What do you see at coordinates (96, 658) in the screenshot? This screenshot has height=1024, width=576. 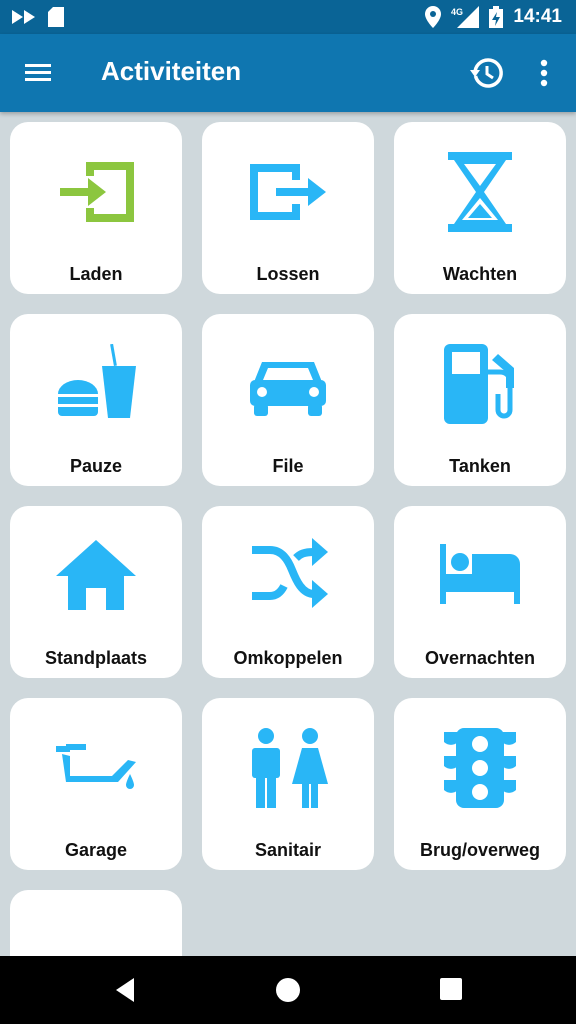 I see `tile-label: Standplaats` at bounding box center [96, 658].